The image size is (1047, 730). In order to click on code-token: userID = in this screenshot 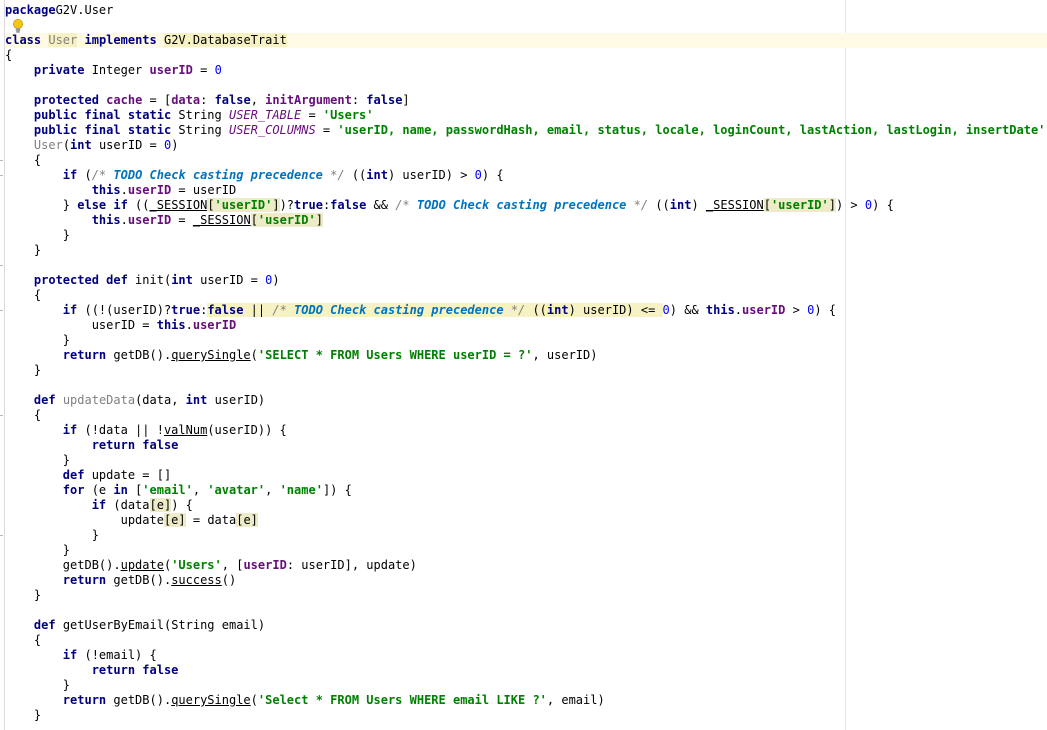, I will do `click(229, 280)`.